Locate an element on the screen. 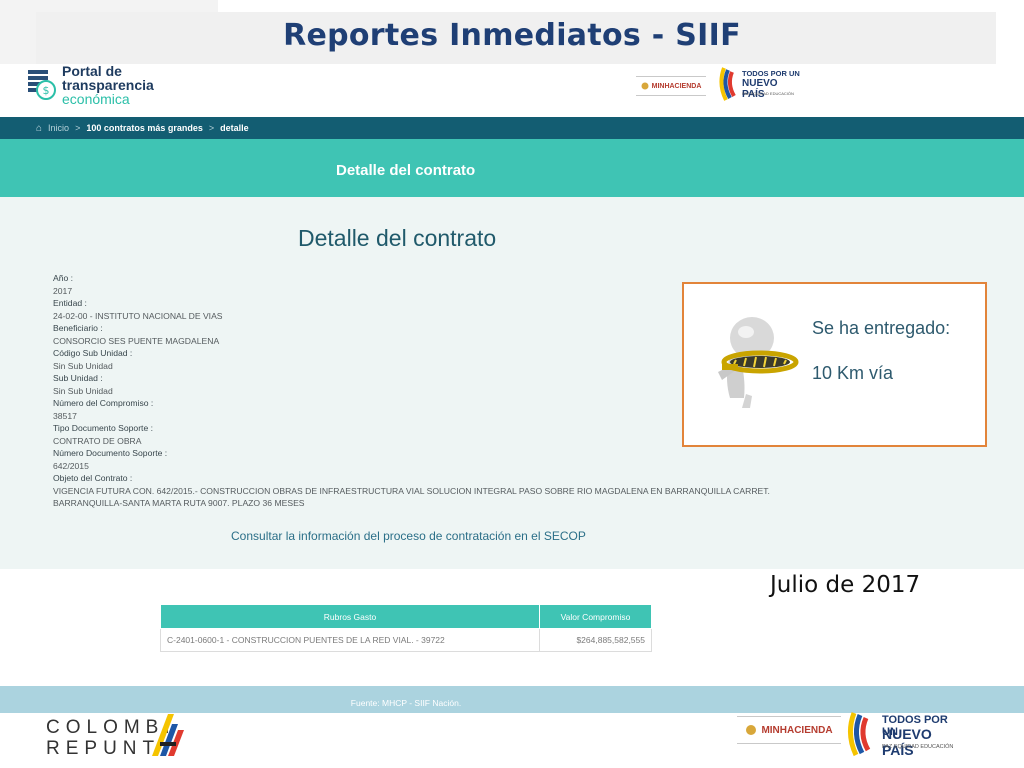 Image resolution: width=1024 pixels, height=768 pixels. valor-cell: $264,885,582,555 is located at coordinates (595, 640).